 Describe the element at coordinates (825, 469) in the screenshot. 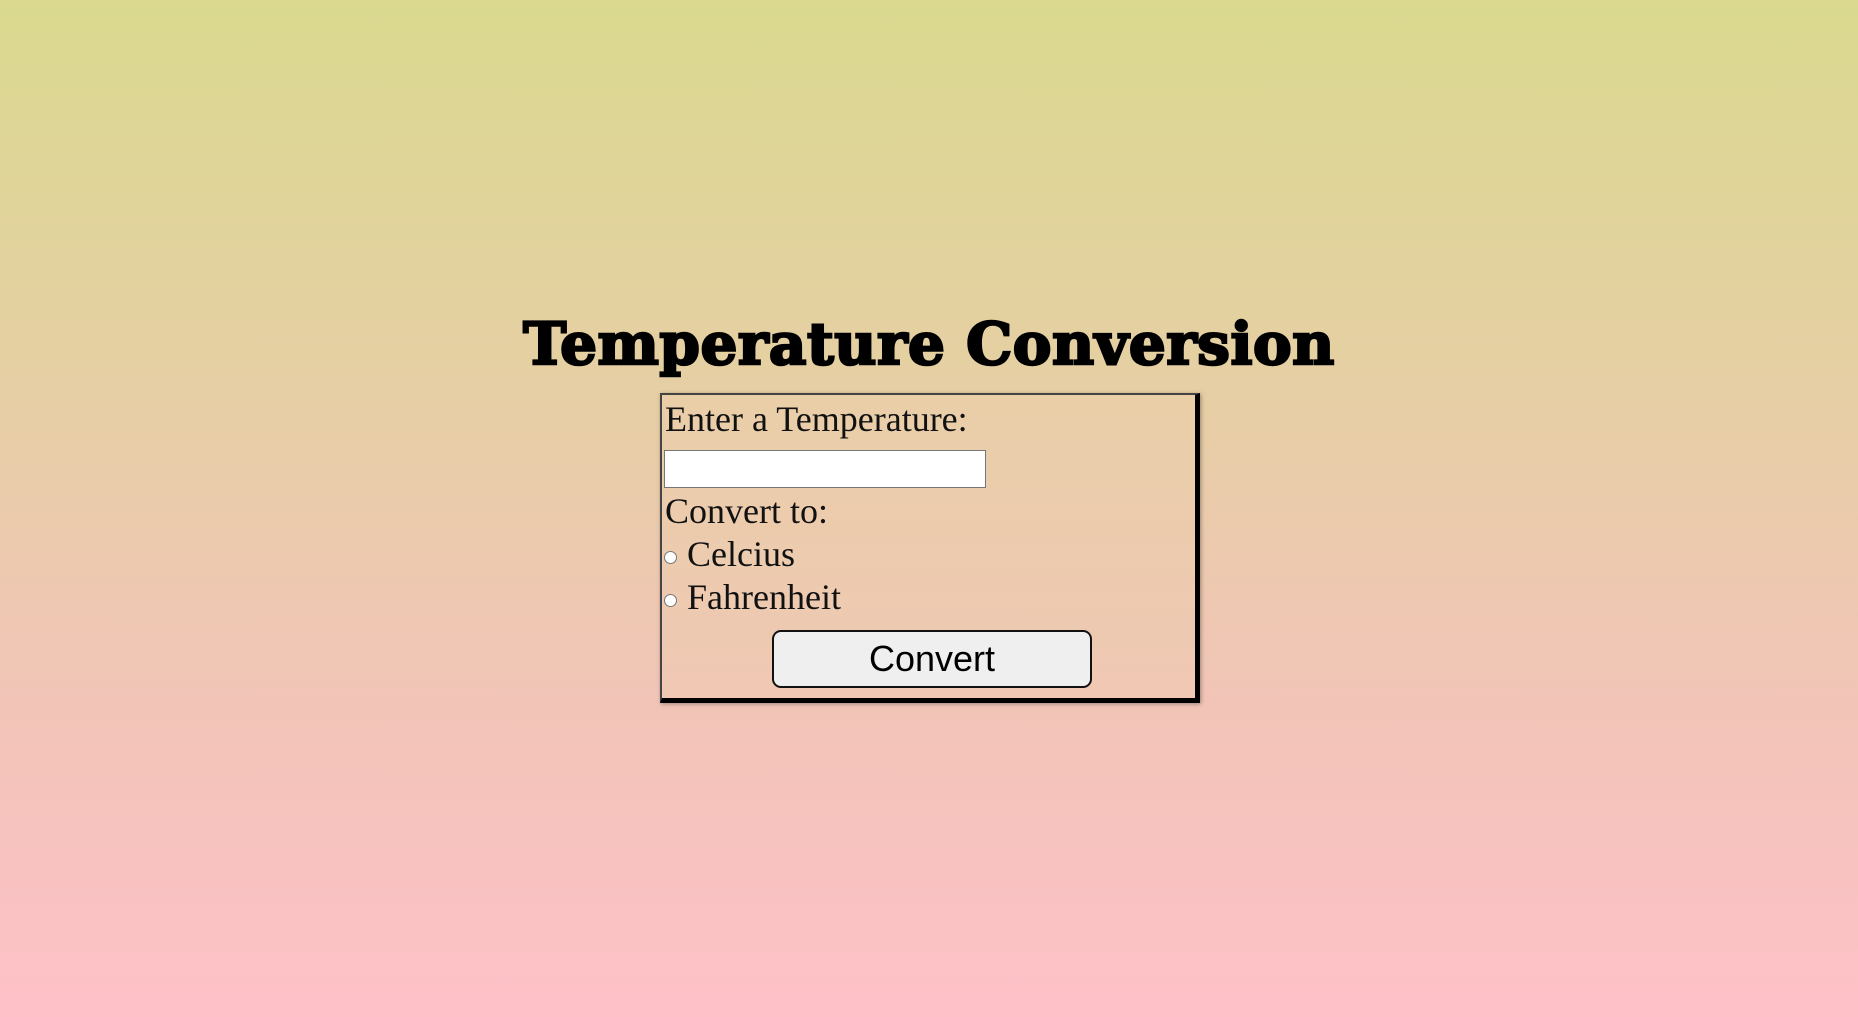

I see `temperature-input` at that location.